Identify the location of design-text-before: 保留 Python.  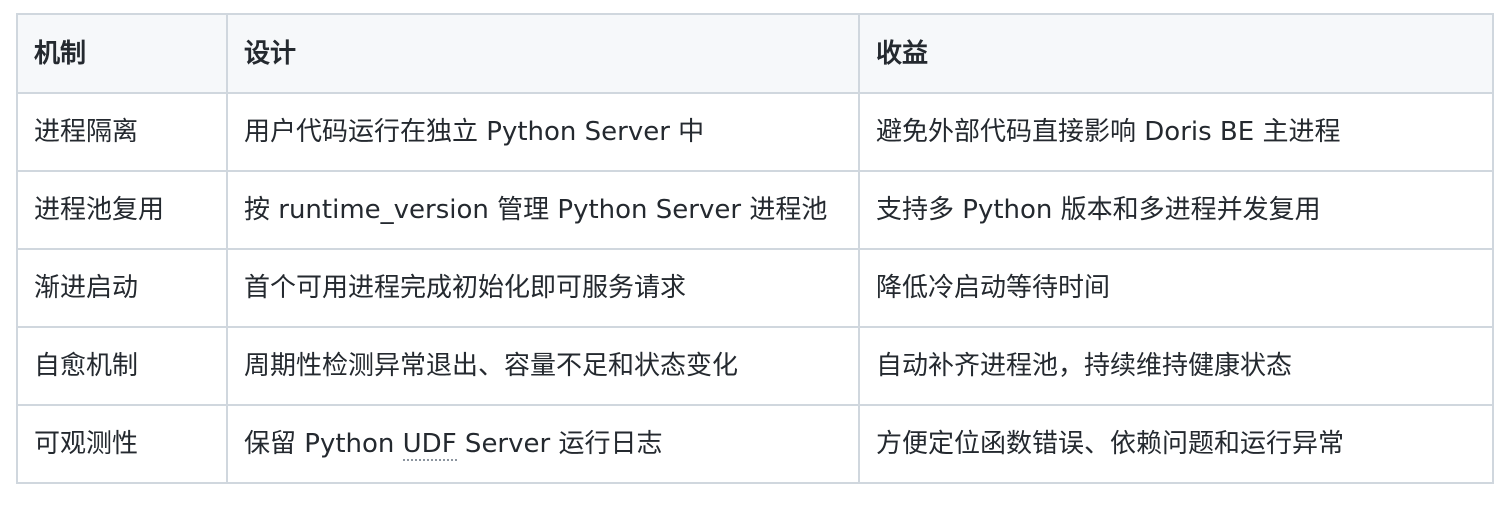
(323, 444).